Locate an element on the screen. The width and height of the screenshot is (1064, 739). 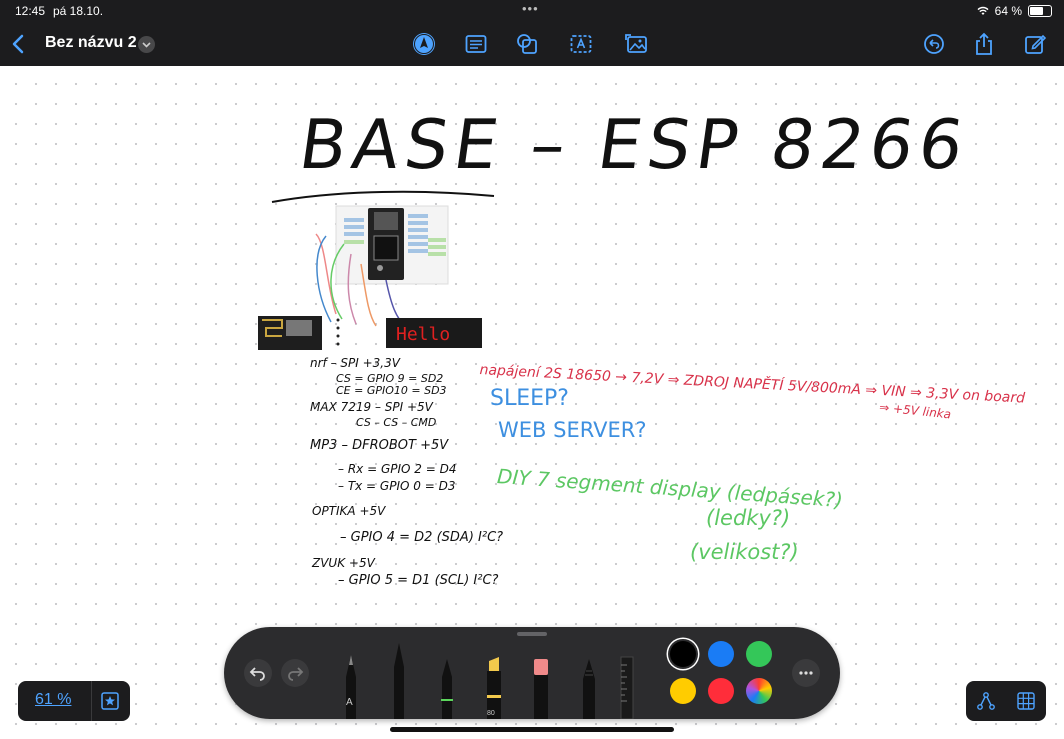
share-icon is located at coordinates (984, 44).